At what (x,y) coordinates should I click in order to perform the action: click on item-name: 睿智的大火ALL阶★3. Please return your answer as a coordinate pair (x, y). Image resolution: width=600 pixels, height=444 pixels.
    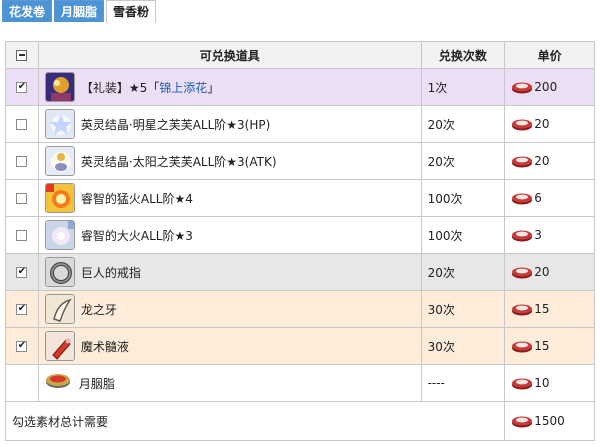
    Looking at the image, I should click on (136, 235).